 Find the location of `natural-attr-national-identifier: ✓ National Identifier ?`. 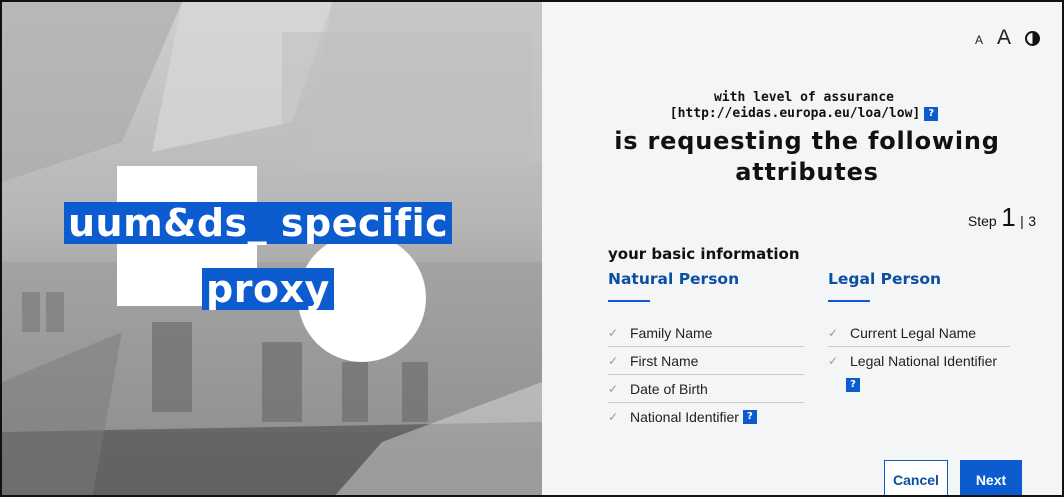

natural-attr-national-identifier: ✓ National Identifier ? is located at coordinates (706, 417).